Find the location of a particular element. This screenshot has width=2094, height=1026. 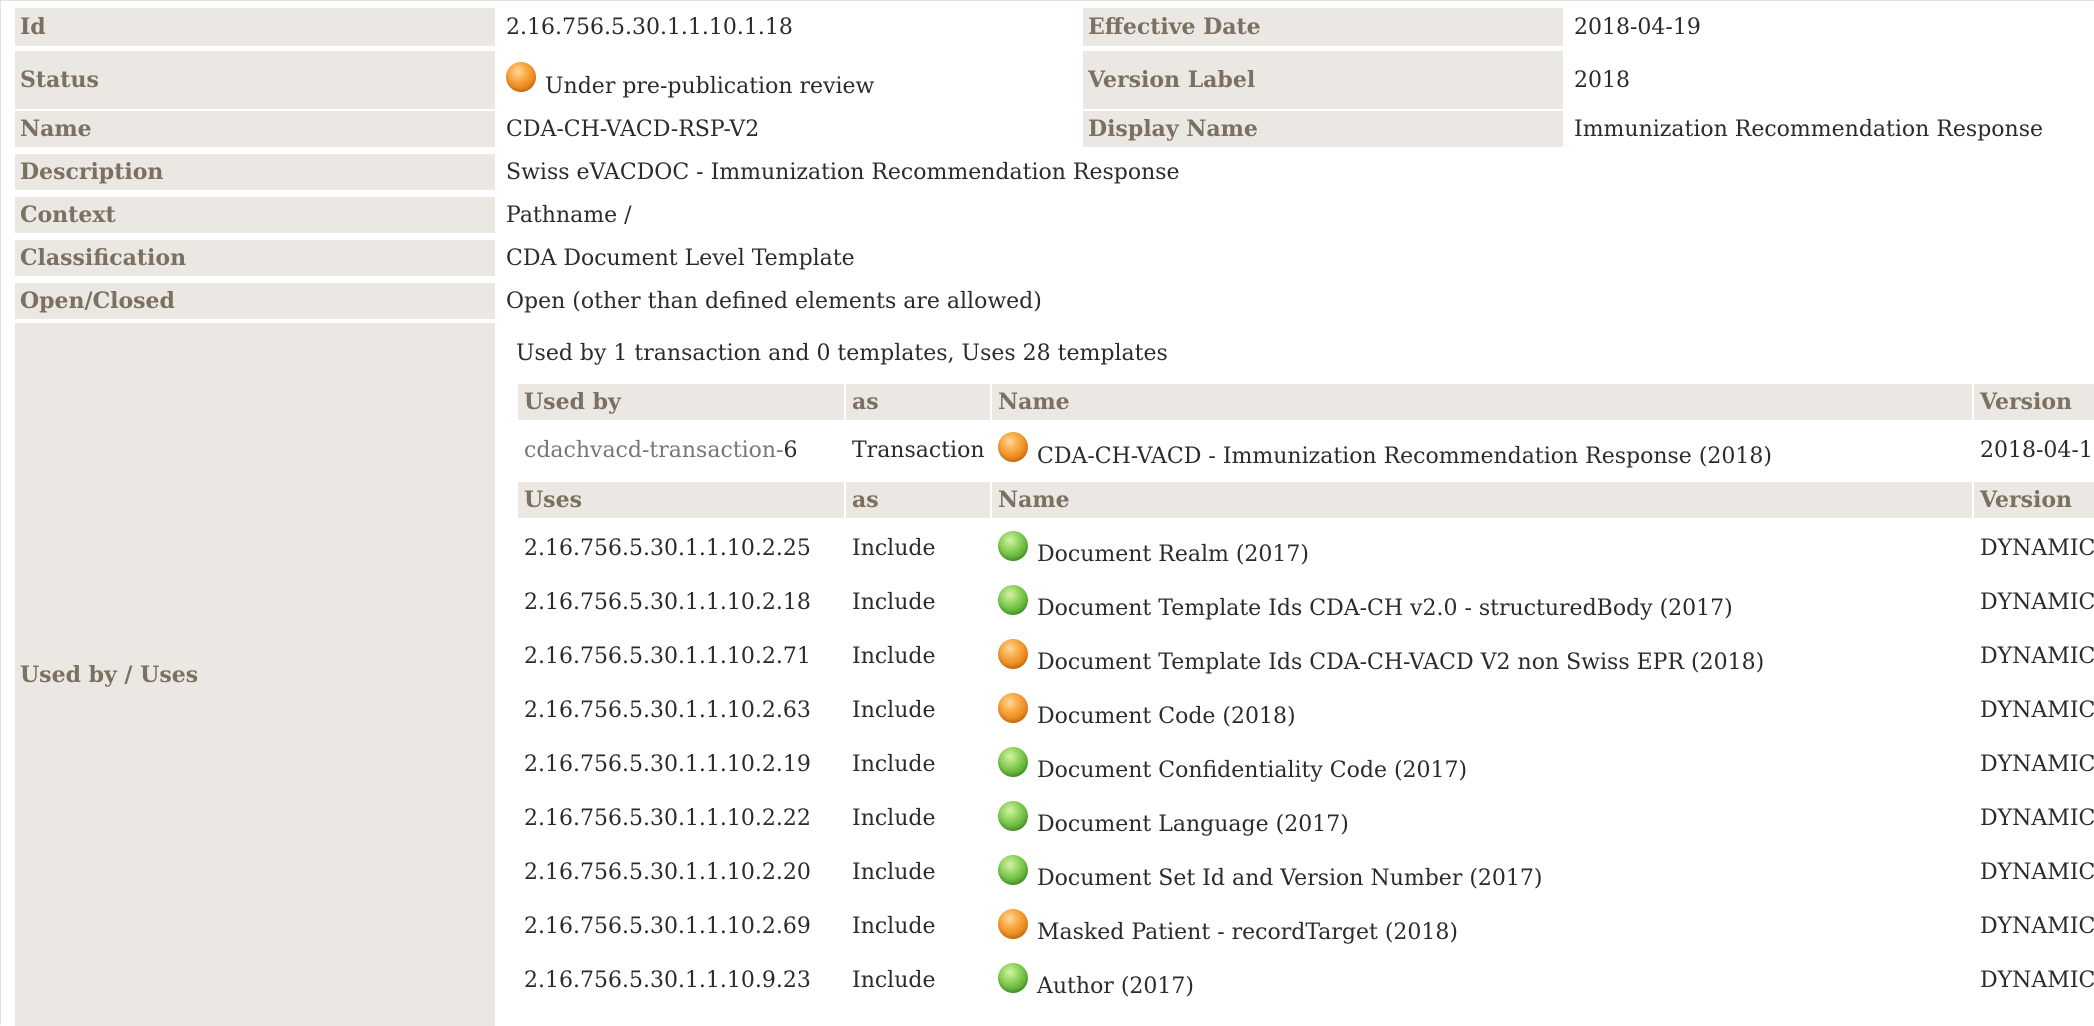

usedby-transaction-suffix: 6 is located at coordinates (791, 450).